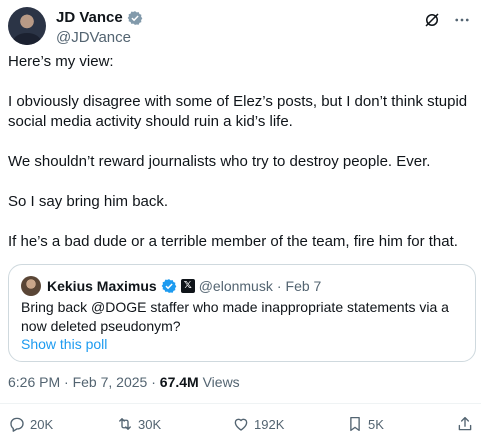 This screenshot has width=481, height=440. I want to click on tweet-time: 6:26 PM, so click(34, 382).